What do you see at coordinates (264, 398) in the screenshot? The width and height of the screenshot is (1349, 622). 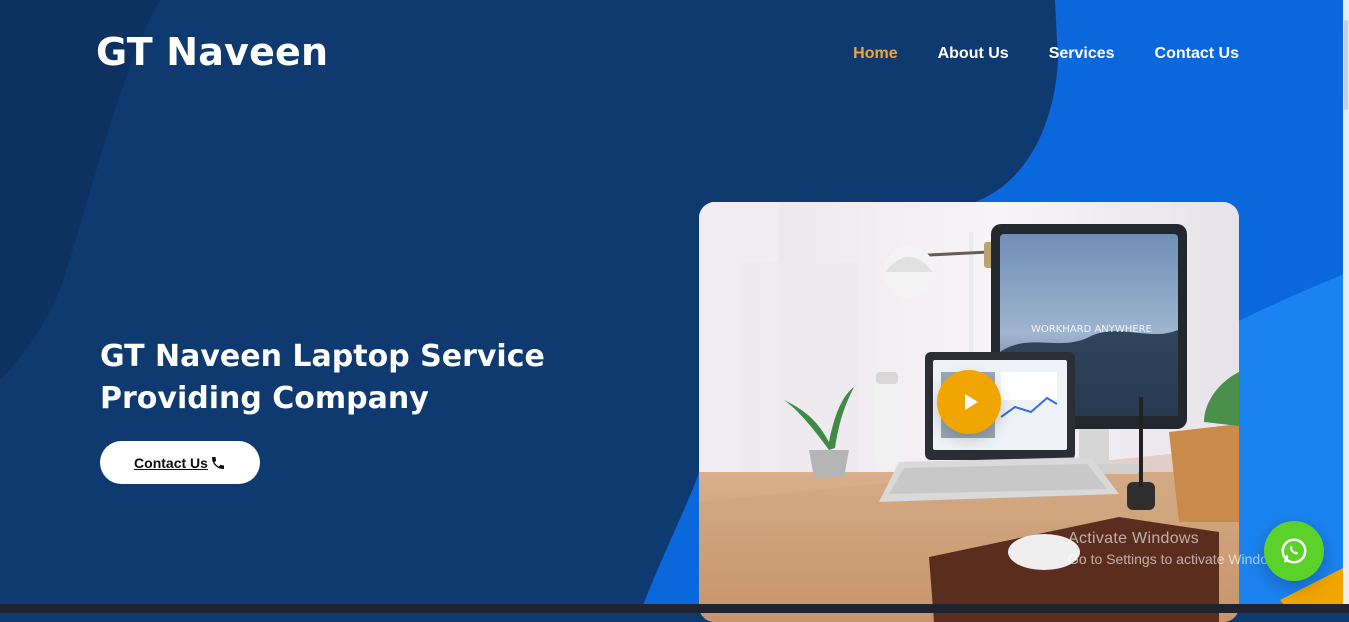 I see `hero-heading-line-2: Providing Company` at bounding box center [264, 398].